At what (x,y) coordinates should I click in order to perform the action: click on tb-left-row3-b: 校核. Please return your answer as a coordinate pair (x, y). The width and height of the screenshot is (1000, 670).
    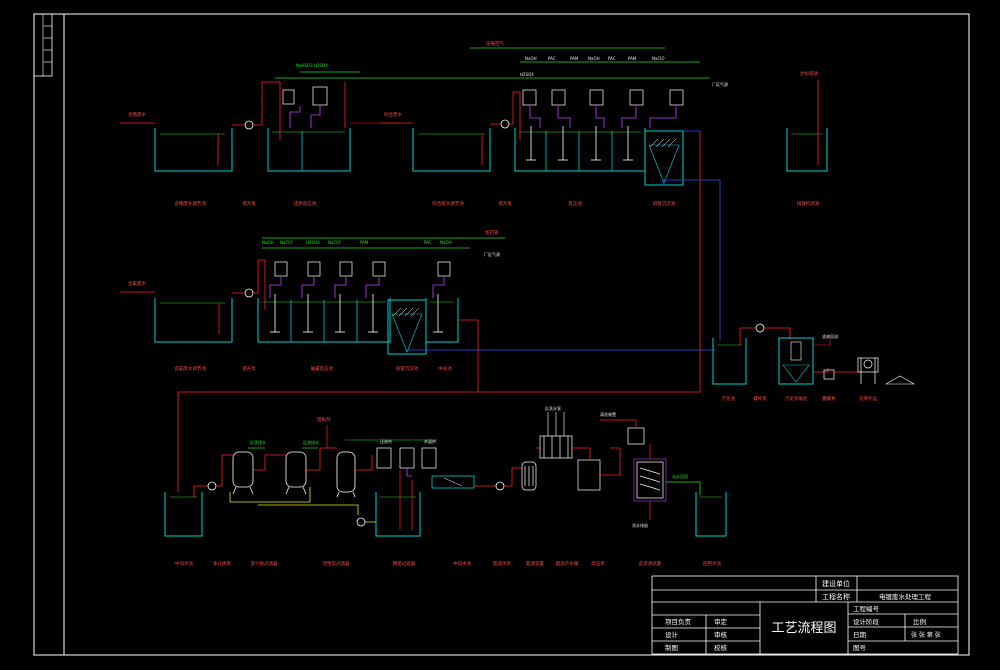
    Looking at the image, I should click on (721, 647).